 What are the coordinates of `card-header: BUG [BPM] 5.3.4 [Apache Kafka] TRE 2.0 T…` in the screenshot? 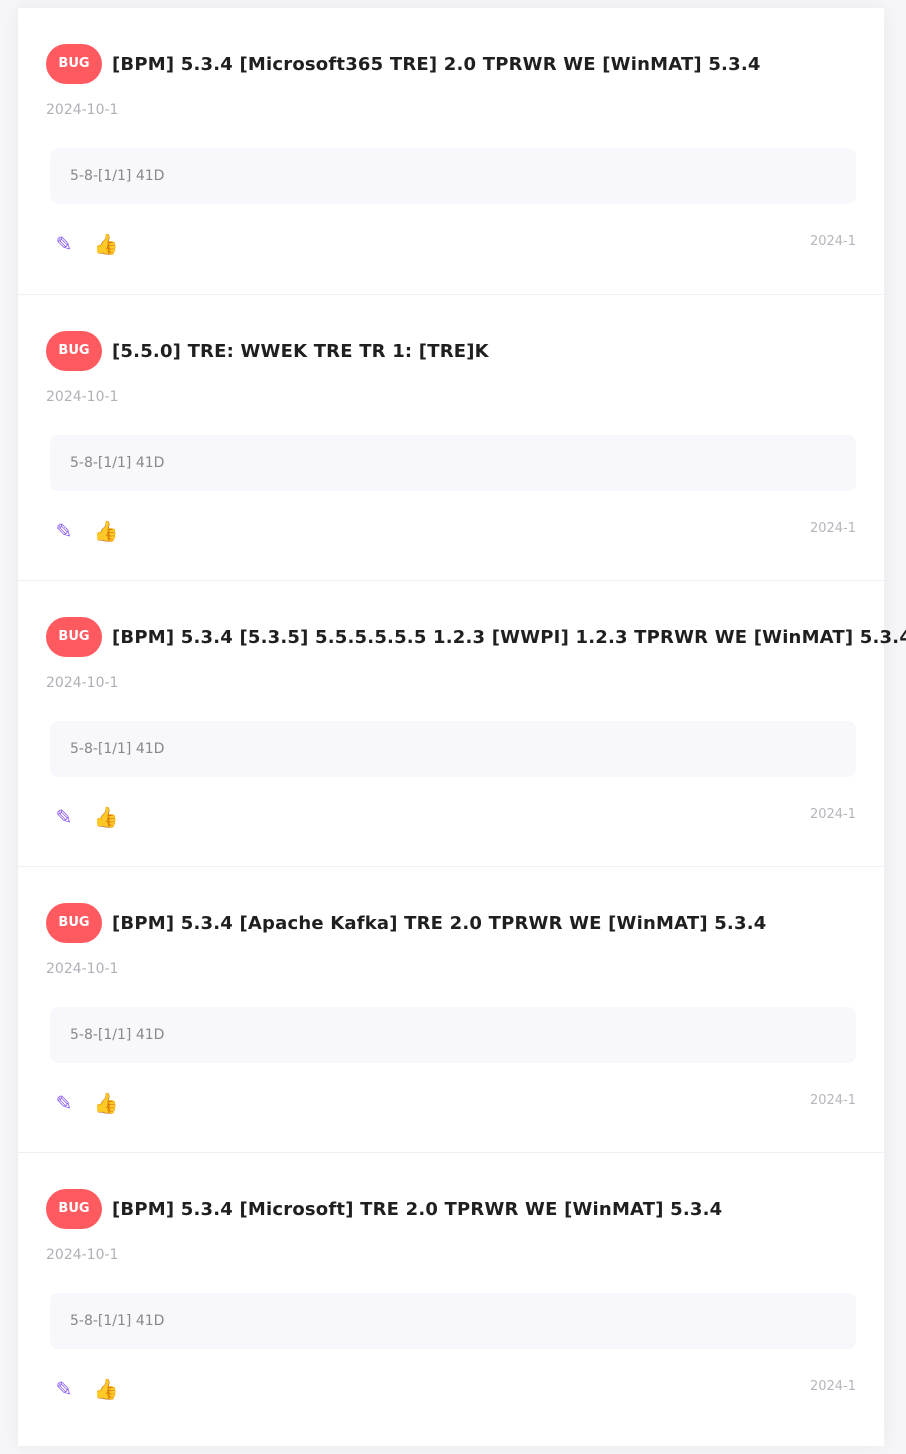 It's located at (406, 923).